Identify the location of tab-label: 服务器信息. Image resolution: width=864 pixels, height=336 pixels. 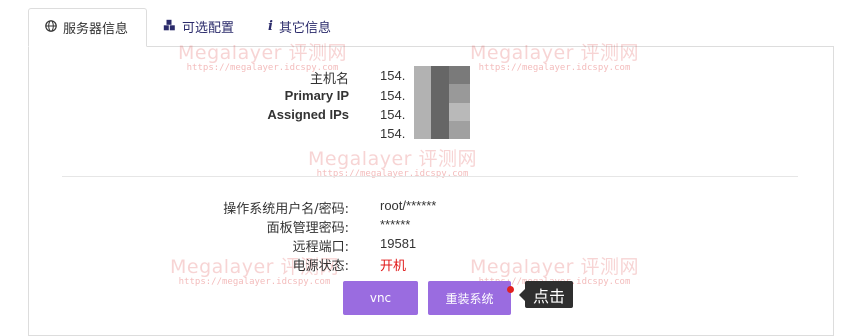
(96, 29).